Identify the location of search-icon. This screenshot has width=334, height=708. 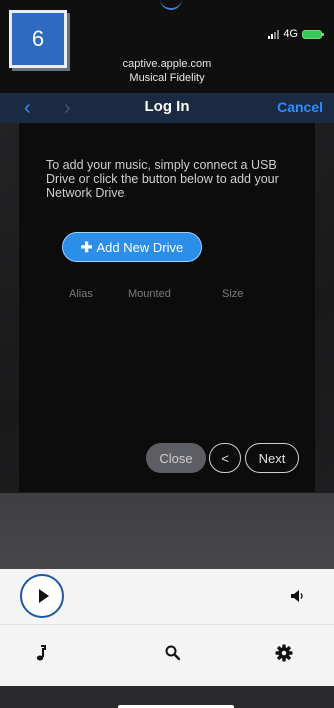
(173, 653).